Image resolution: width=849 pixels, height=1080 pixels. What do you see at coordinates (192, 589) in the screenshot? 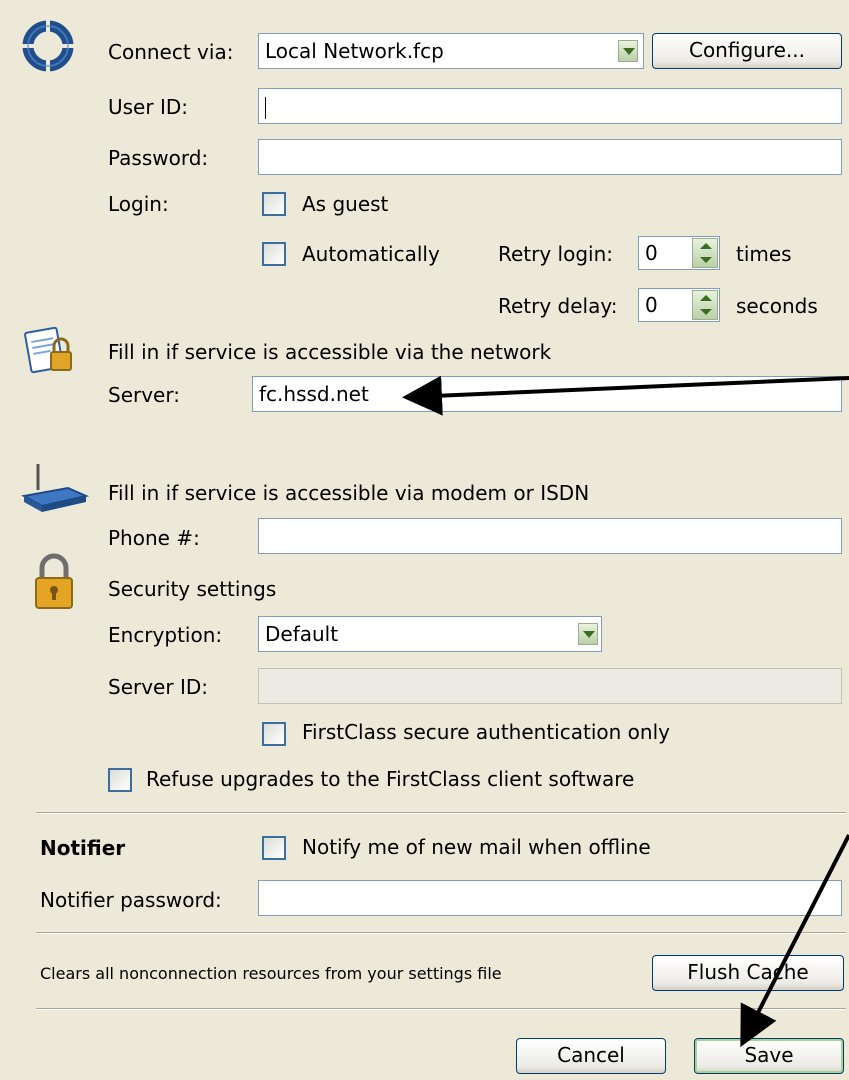
I see `security-heading: Security settings` at bounding box center [192, 589].